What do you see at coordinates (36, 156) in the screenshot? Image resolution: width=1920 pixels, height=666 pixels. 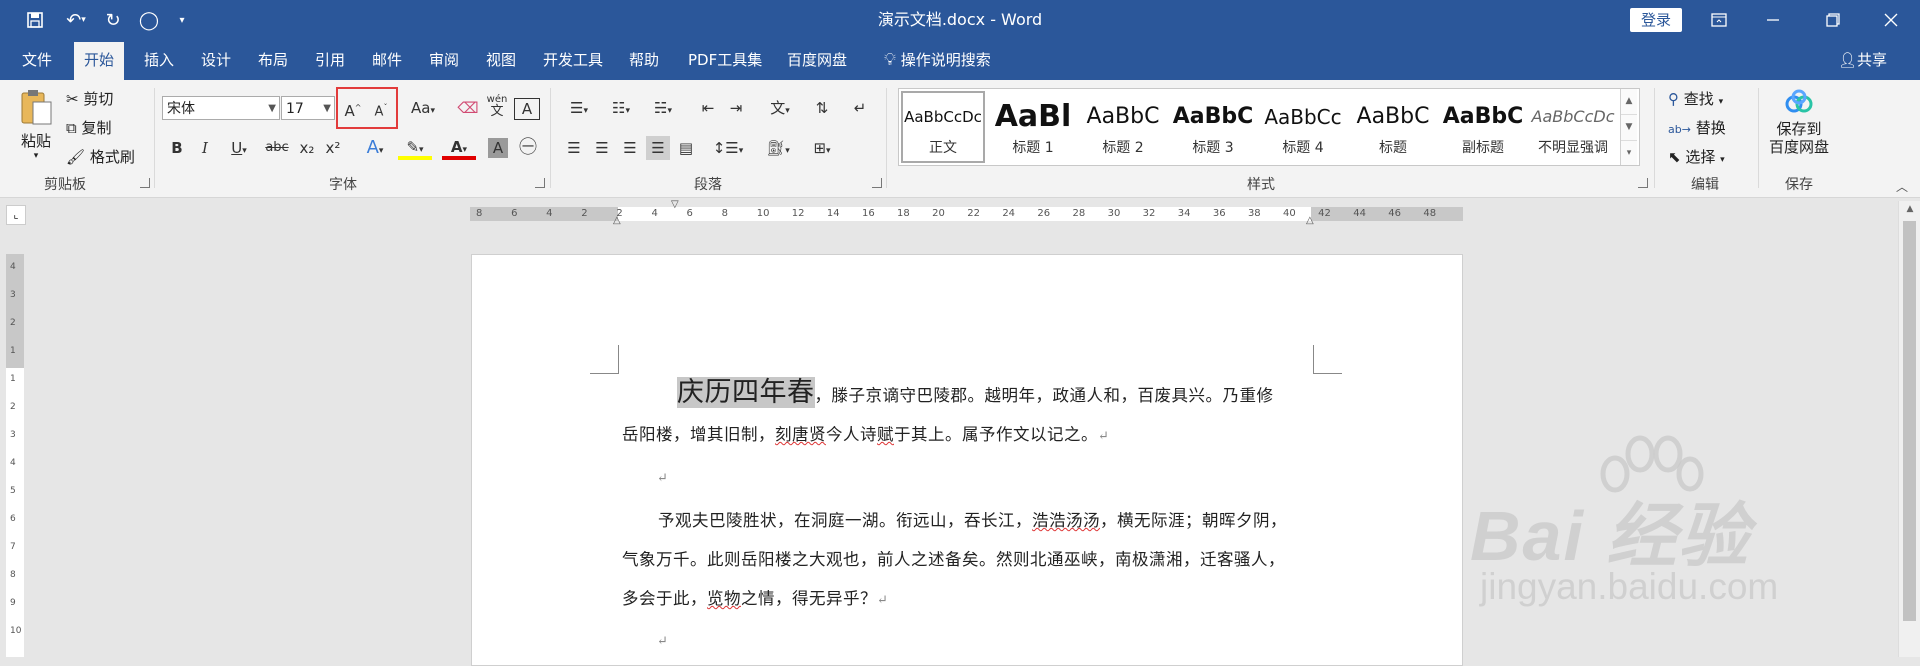 I see `paste-dropdown-icon: ▾` at bounding box center [36, 156].